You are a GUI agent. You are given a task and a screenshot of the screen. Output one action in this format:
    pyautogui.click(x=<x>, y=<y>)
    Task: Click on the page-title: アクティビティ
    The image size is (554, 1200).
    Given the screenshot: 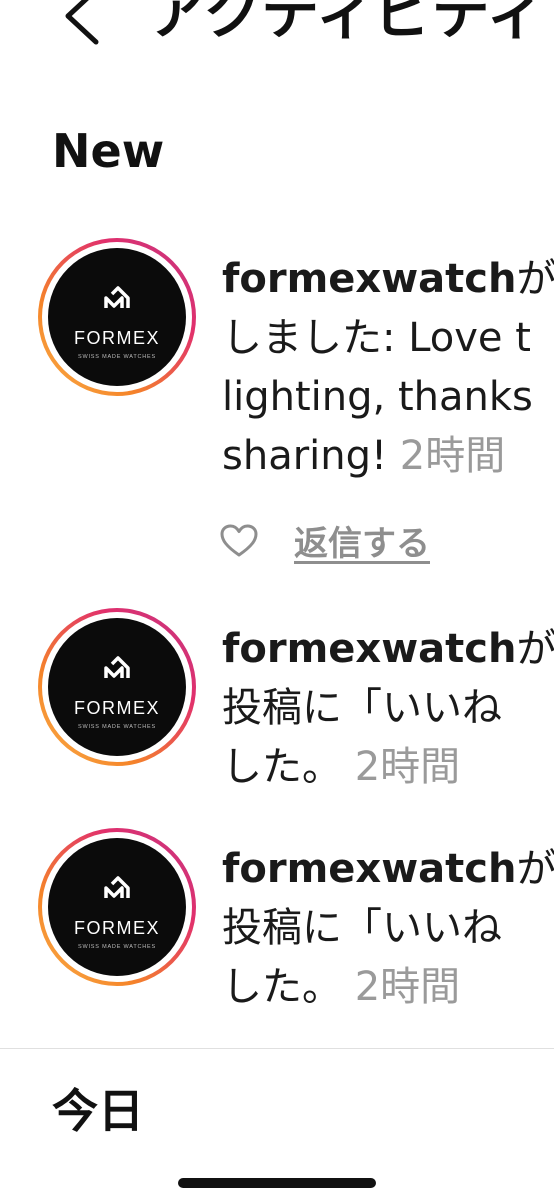 What is the action you would take?
    pyautogui.click(x=346, y=23)
    